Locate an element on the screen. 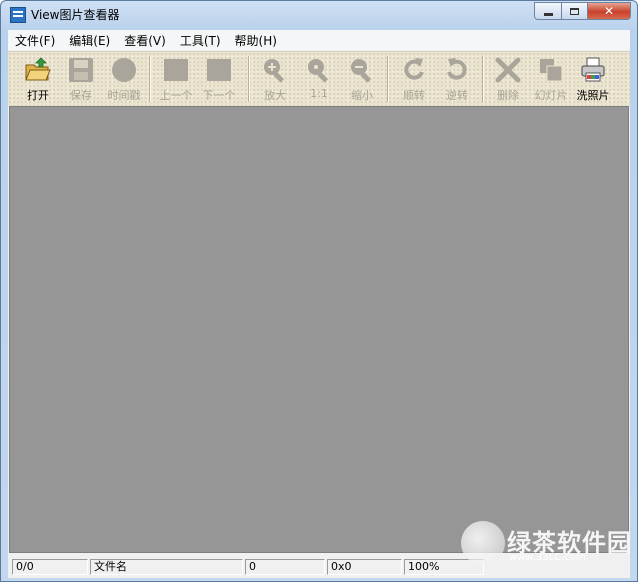 This screenshot has width=638, height=582. close-button: ✕ is located at coordinates (609, 11).